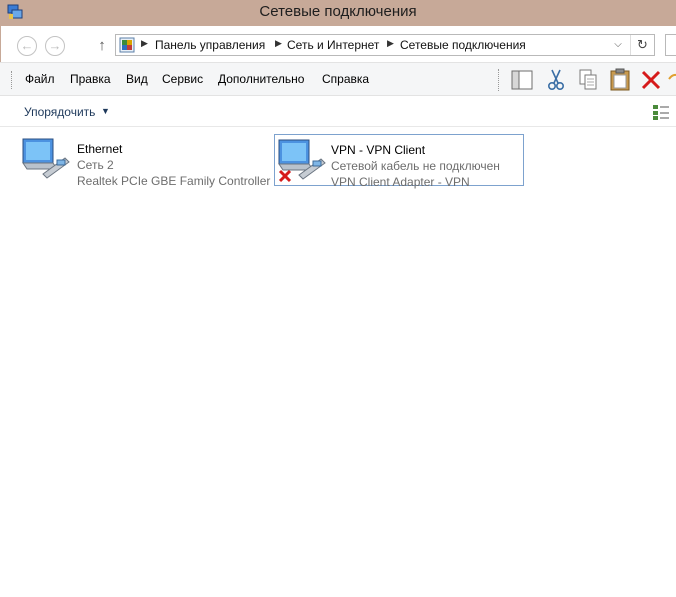 Image resolution: width=676 pixels, height=597 pixels. Describe the element at coordinates (588, 80) in the screenshot. I see `copy-icon` at that location.